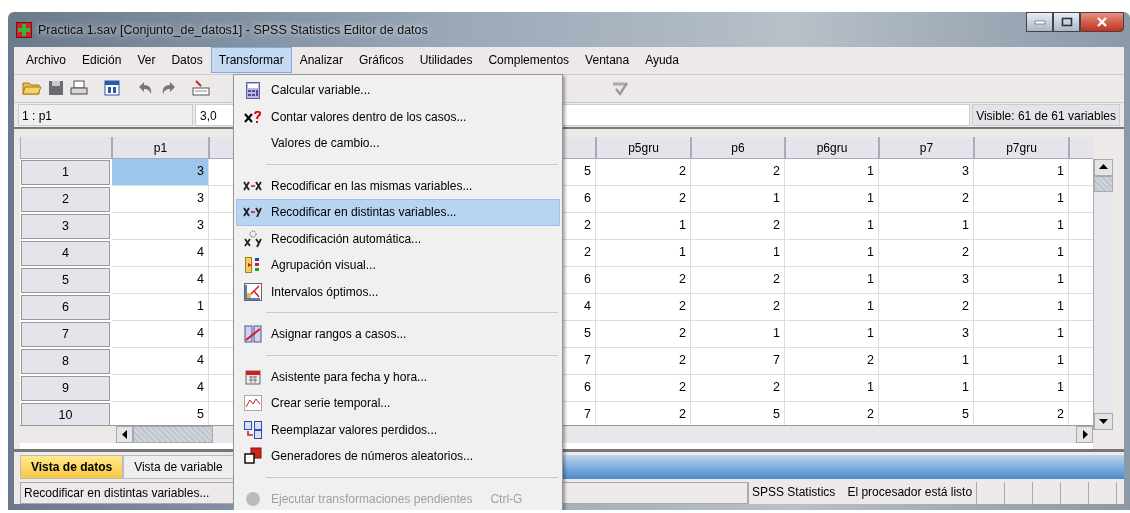 The height and width of the screenshot is (513, 1130). I want to click on print-icon, so click(79, 88).